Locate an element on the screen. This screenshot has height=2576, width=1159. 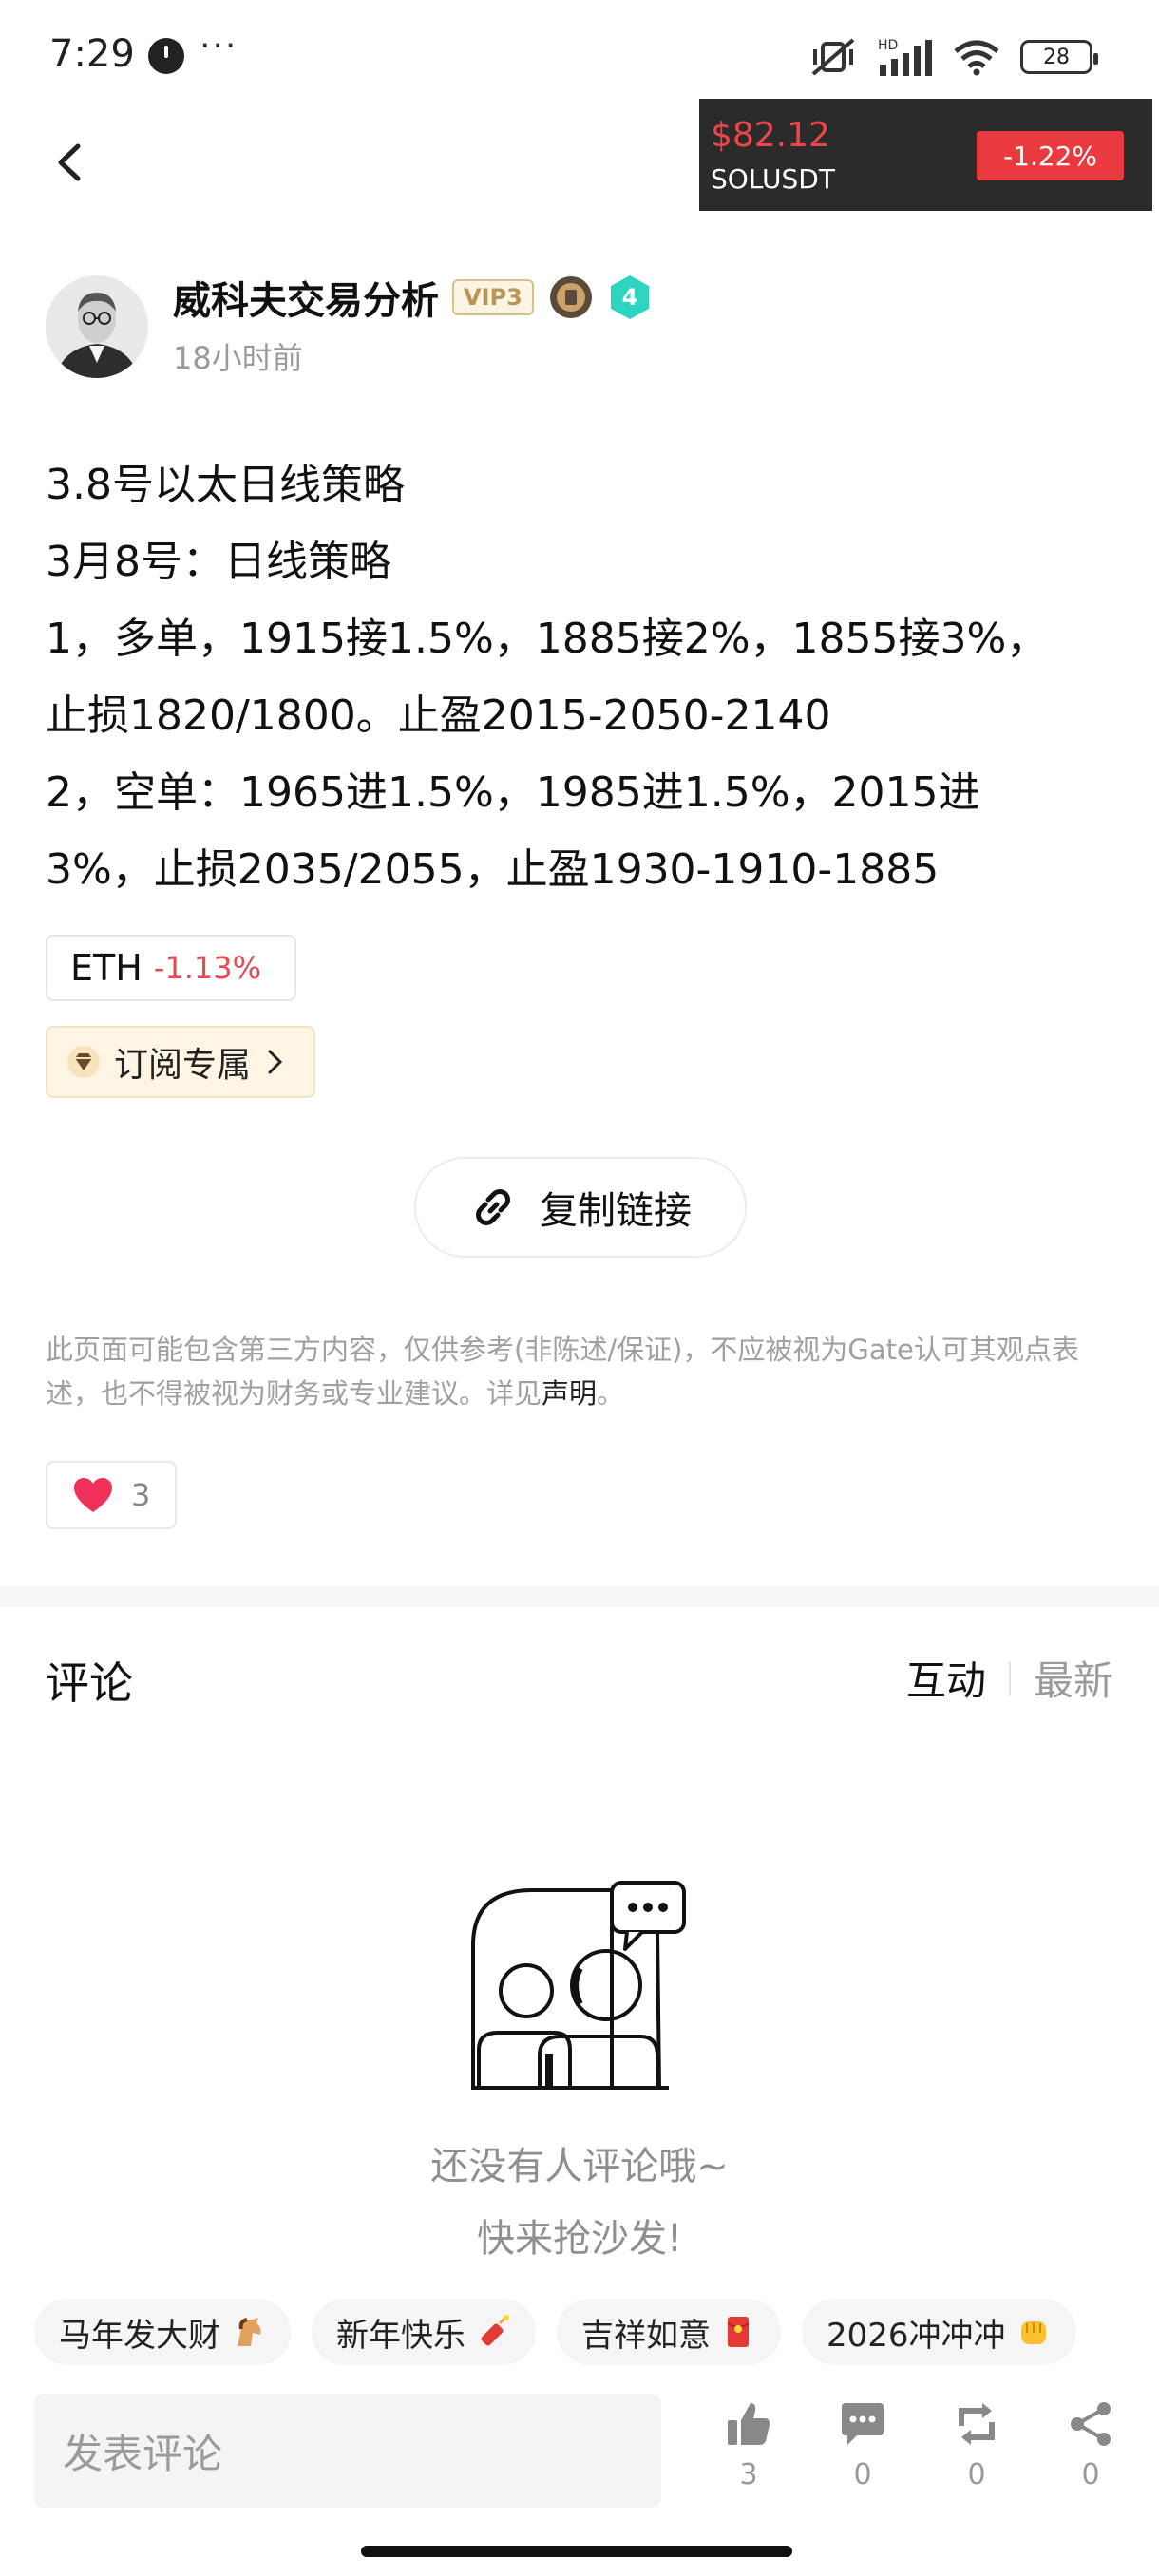
coin-tag-change: -1.13% is located at coordinates (207, 968).